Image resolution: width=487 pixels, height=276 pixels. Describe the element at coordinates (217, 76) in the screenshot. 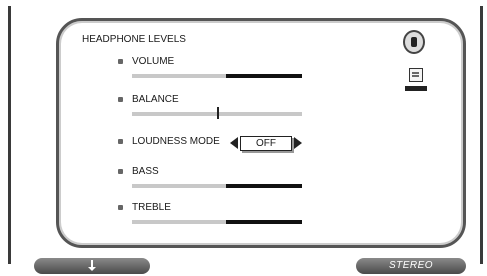

I see `volume-slider` at that location.